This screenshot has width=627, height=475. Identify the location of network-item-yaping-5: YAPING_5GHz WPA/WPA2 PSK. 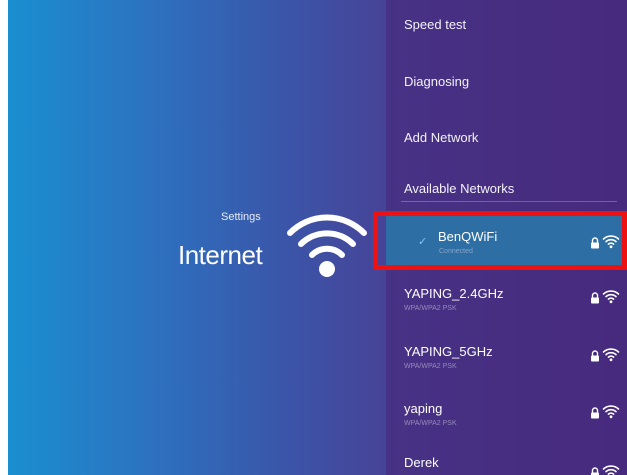
(506, 359).